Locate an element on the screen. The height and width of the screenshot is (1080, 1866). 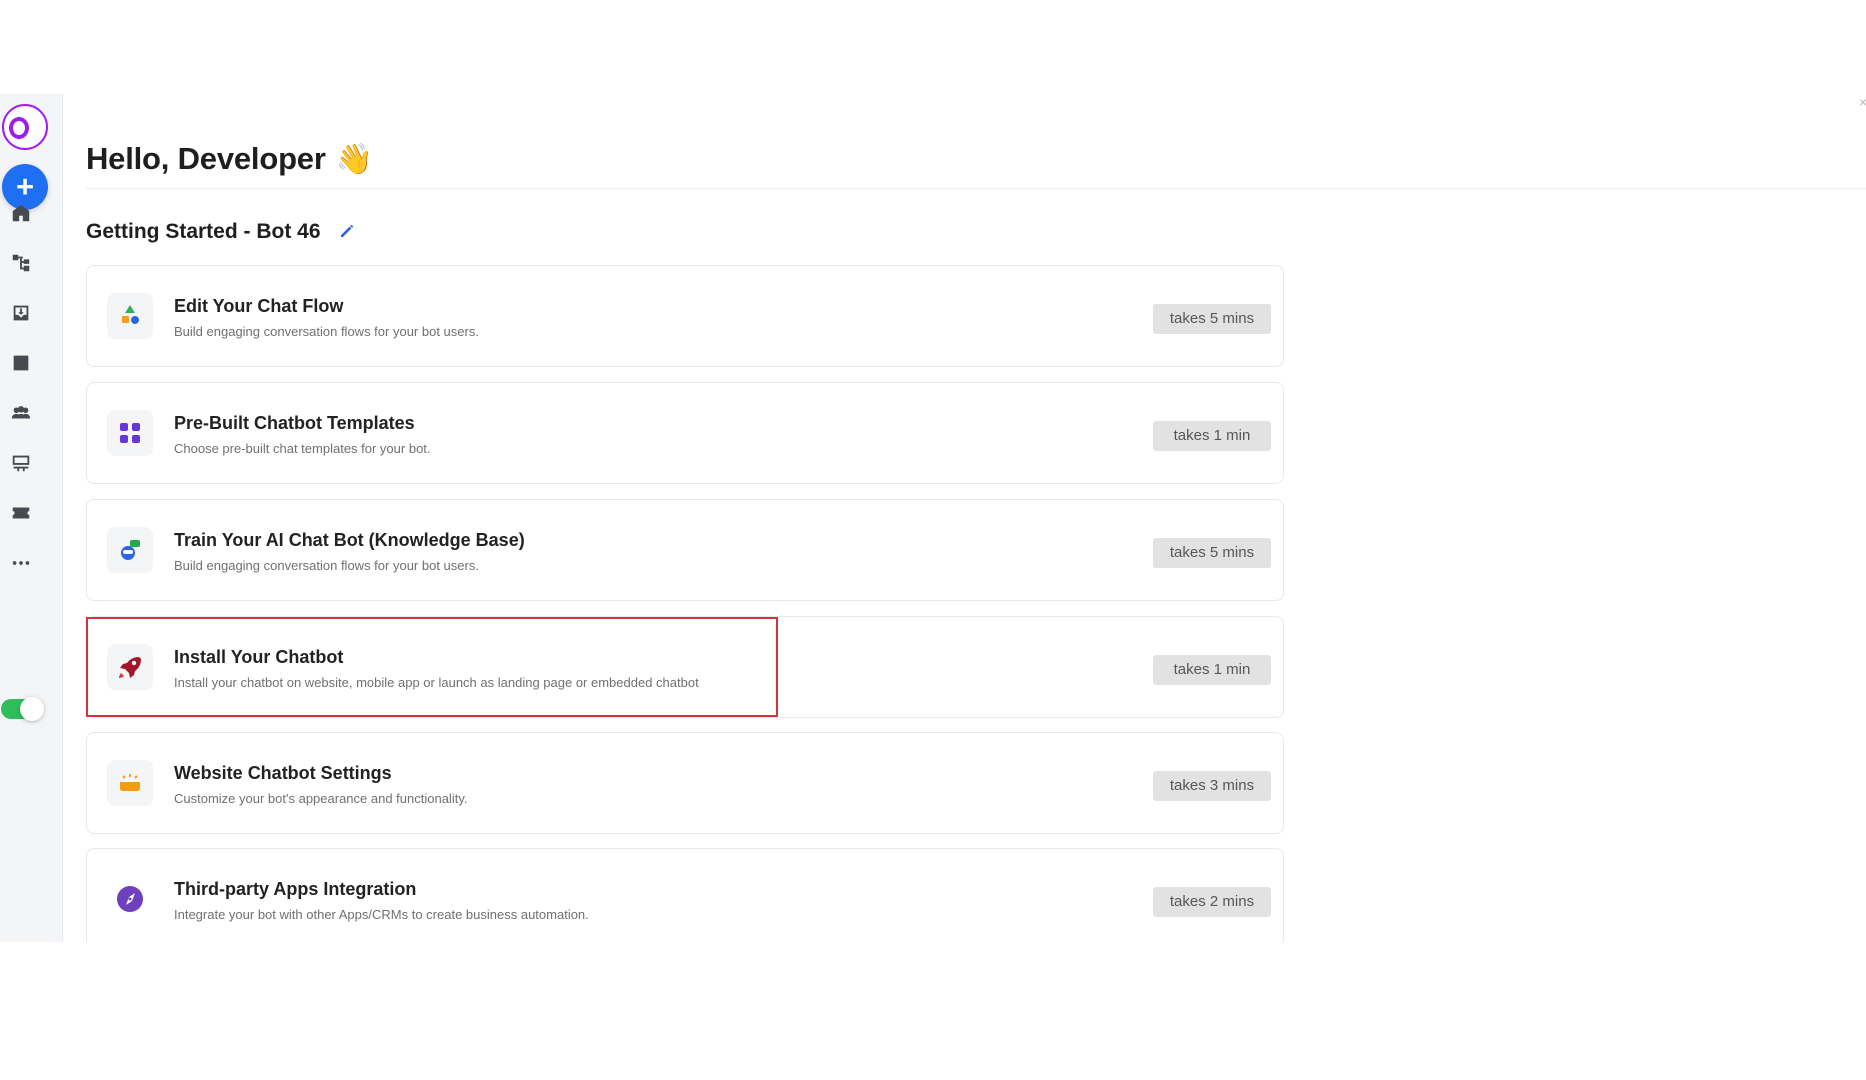
bot-status-toggle is located at coordinates (22, 709).